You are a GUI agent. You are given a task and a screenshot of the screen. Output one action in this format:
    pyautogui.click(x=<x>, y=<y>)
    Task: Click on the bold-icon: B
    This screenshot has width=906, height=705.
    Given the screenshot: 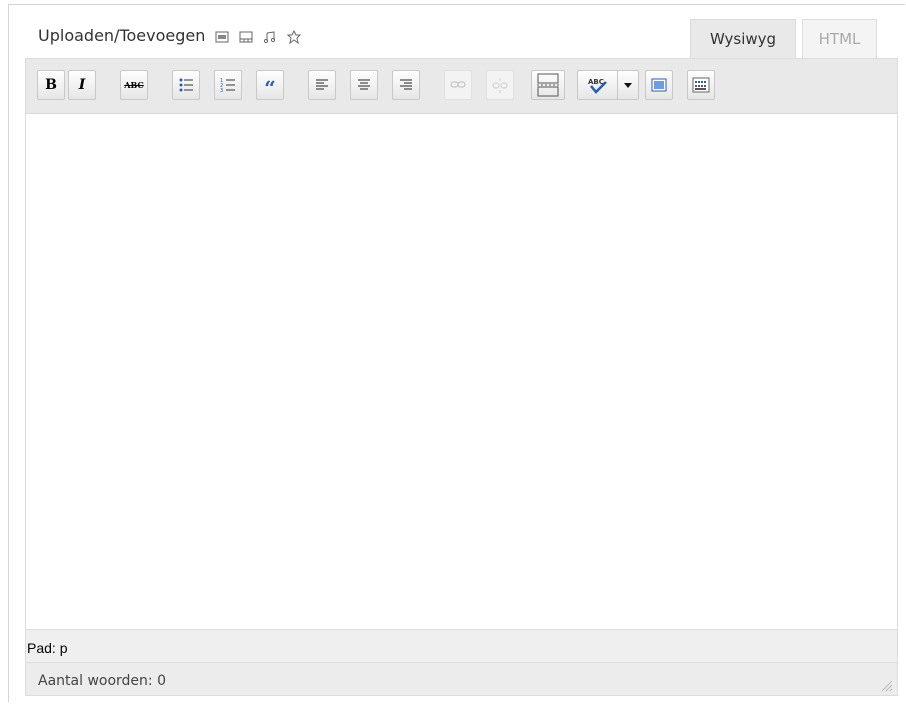 What is the action you would take?
    pyautogui.click(x=51, y=85)
    